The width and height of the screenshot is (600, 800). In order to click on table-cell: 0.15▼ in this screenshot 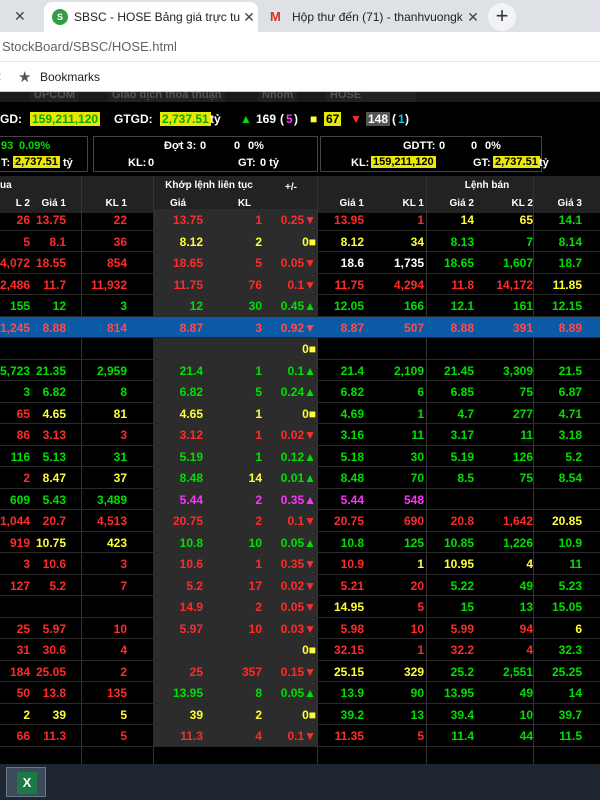, I will do `click(298, 671)`.